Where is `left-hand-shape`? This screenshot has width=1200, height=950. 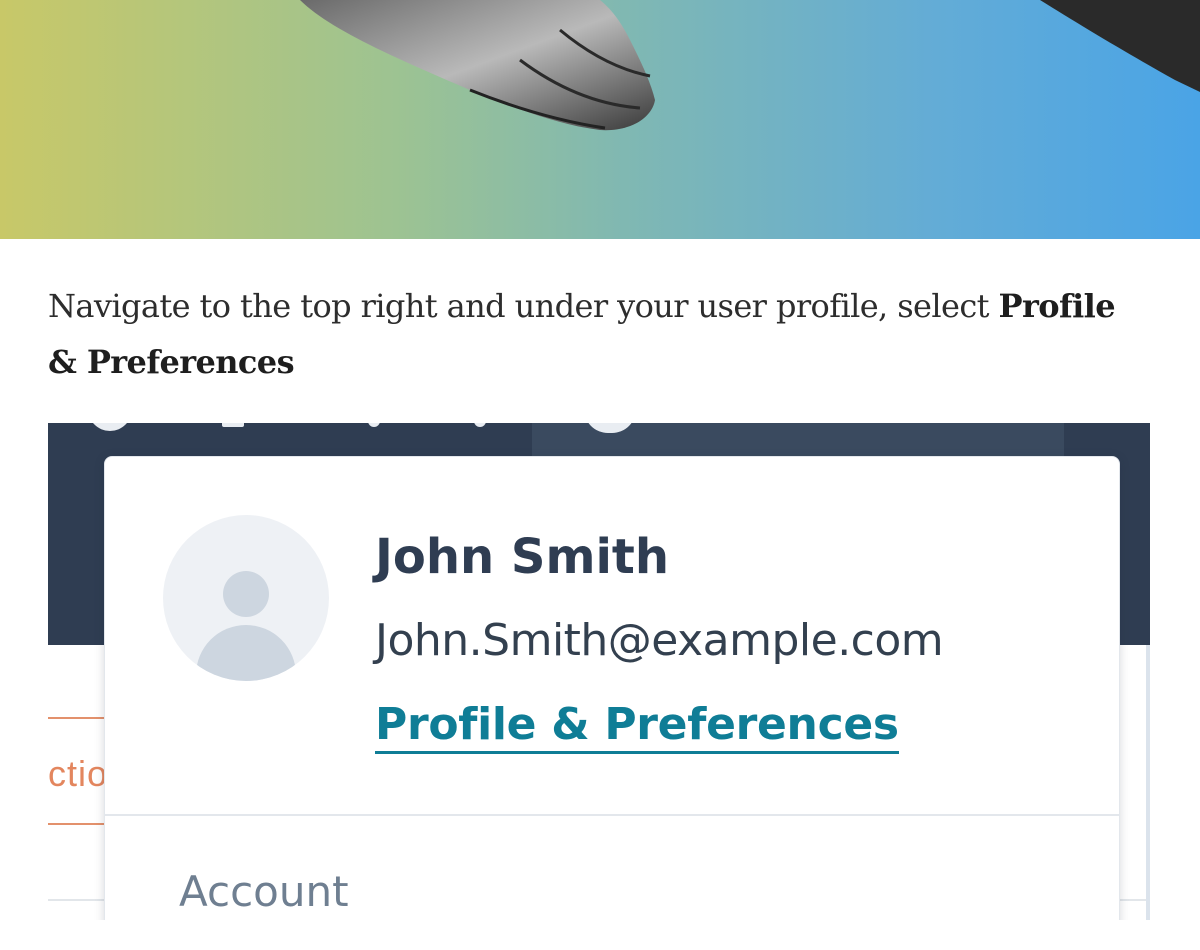
left-hand-shape is located at coordinates (477, 65).